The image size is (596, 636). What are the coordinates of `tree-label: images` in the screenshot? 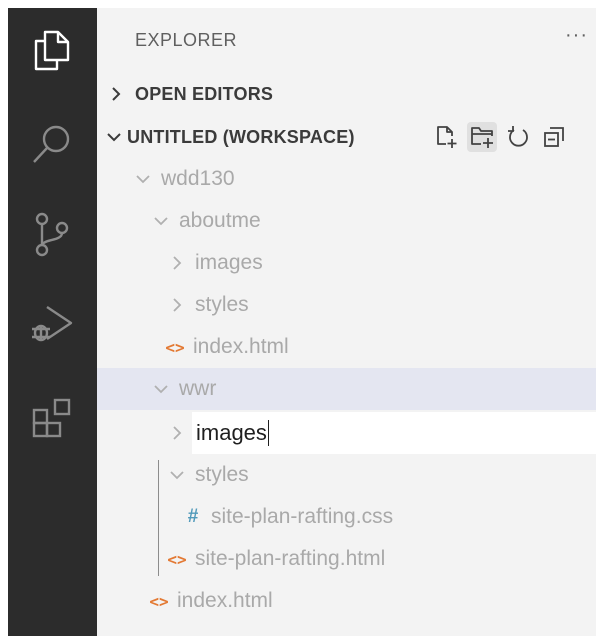 It's located at (229, 262).